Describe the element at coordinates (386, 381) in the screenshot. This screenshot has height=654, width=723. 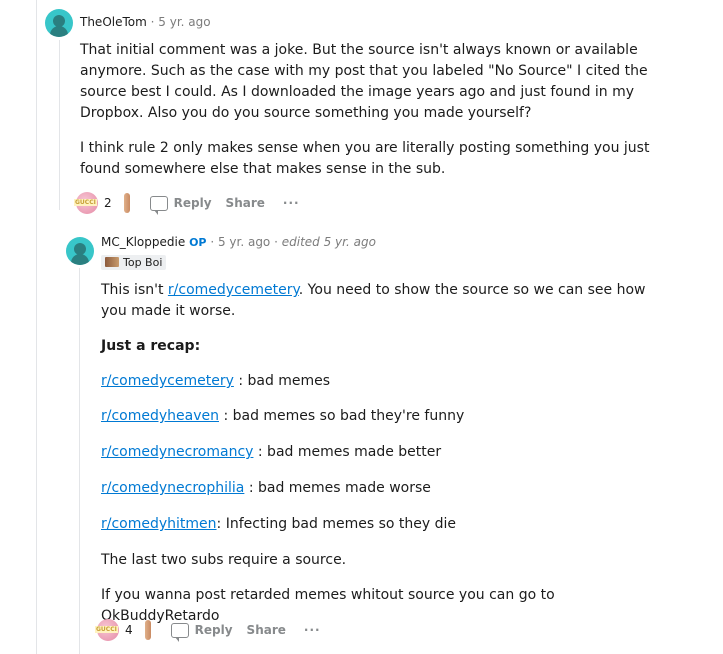
I see `recap-item: r/comedycemetery : bad memes` at that location.